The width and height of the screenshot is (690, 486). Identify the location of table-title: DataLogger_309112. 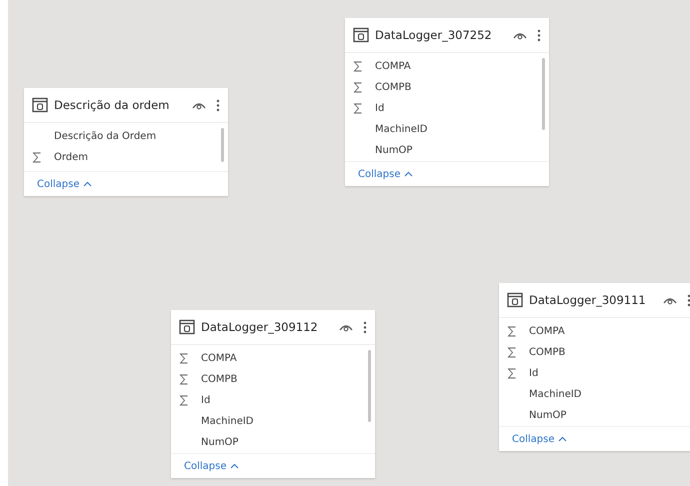
(260, 327).